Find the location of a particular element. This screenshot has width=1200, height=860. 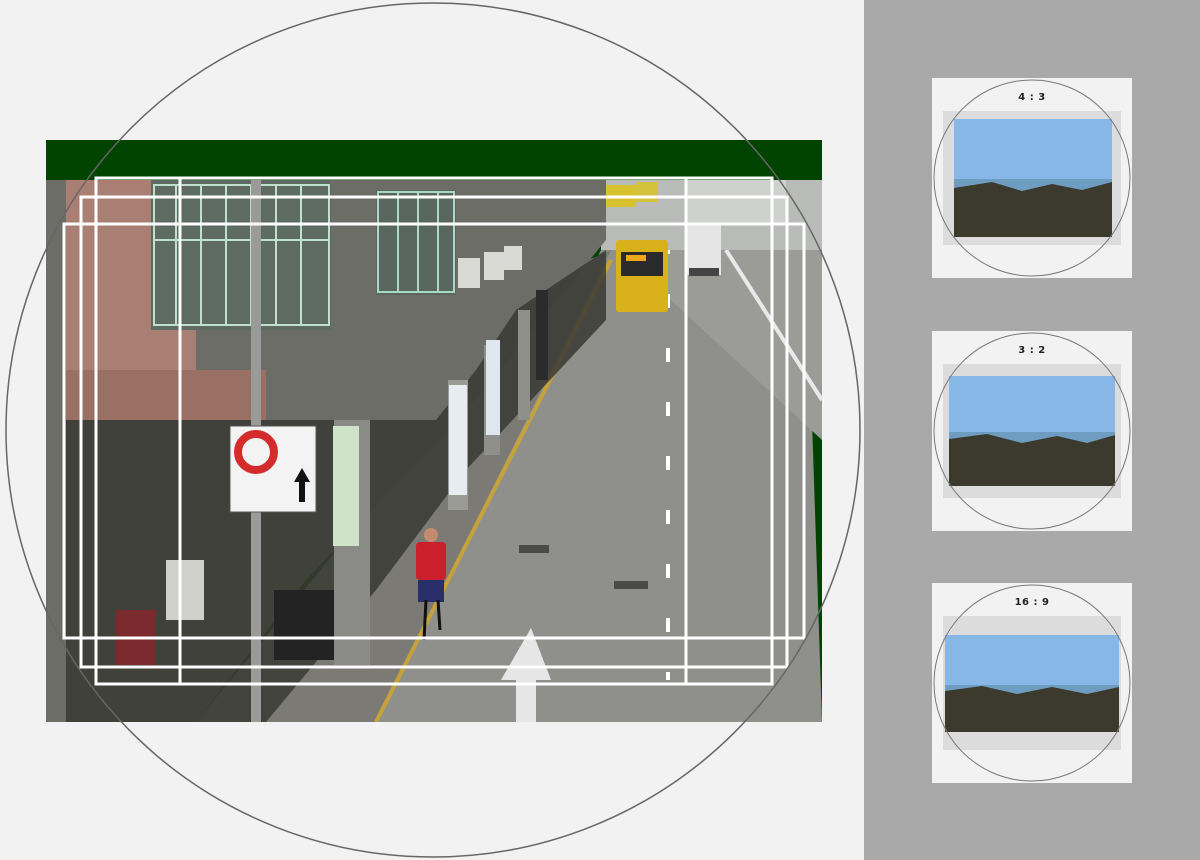

aspect-label: 16 : 9 is located at coordinates (1032, 602).